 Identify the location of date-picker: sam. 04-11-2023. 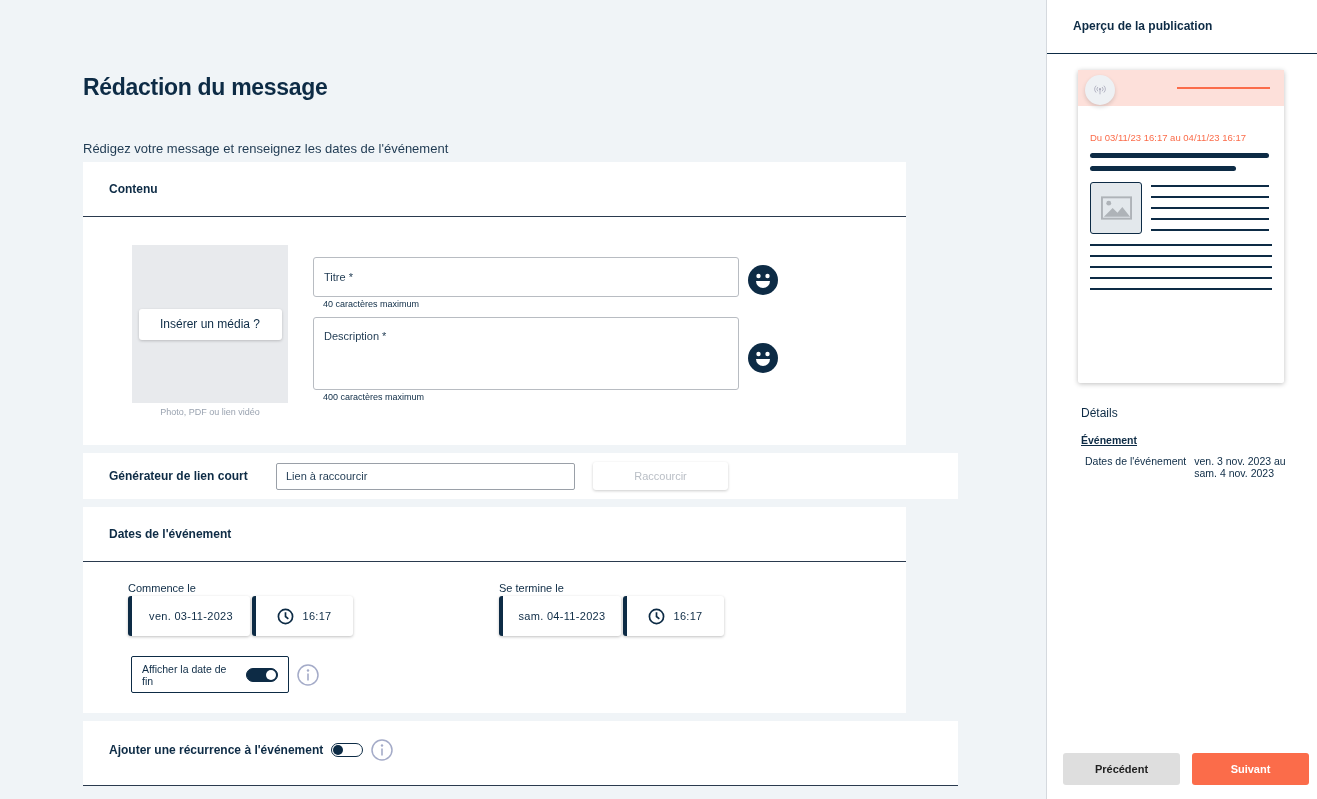
(560, 616).